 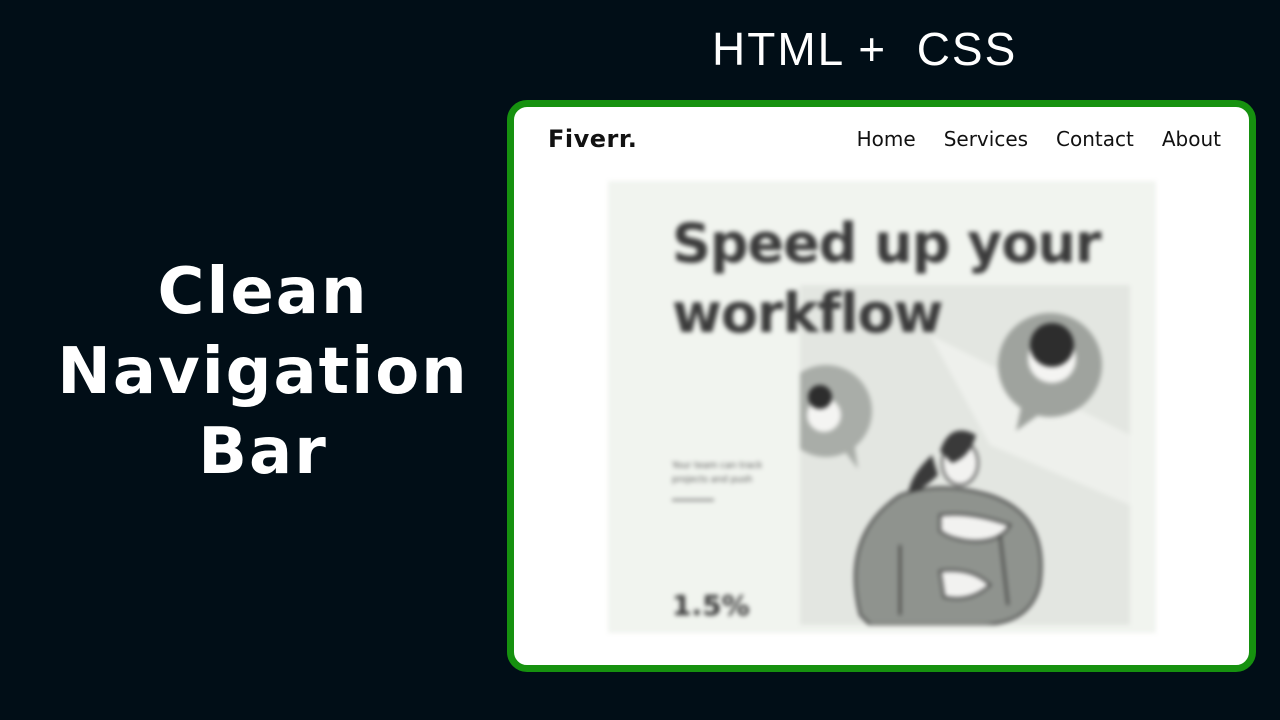 I want to click on hero-divider, so click(x=693, y=500).